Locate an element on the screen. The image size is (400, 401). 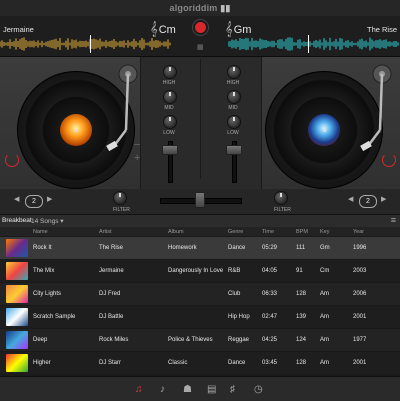
left-mid-label: MID is located at coordinates (169, 108).